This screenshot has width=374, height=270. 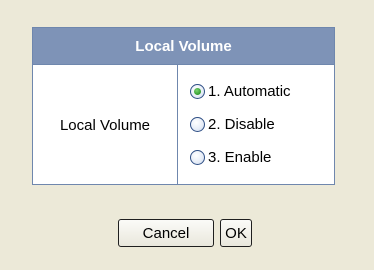 What do you see at coordinates (240, 157) in the screenshot?
I see `option-label: 3. Enable` at bounding box center [240, 157].